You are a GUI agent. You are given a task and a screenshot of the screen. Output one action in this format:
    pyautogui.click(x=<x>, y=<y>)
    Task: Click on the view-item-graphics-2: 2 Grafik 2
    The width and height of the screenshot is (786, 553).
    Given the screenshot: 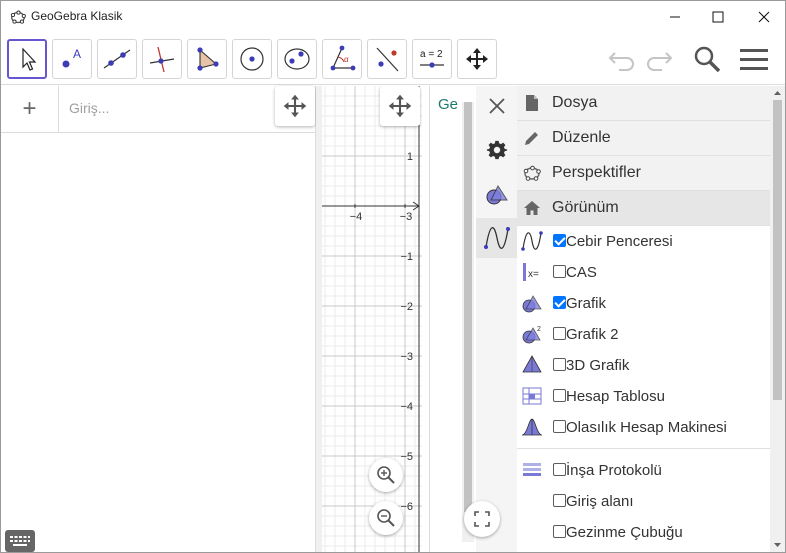 What is the action you would take?
    pyautogui.click(x=643, y=334)
    